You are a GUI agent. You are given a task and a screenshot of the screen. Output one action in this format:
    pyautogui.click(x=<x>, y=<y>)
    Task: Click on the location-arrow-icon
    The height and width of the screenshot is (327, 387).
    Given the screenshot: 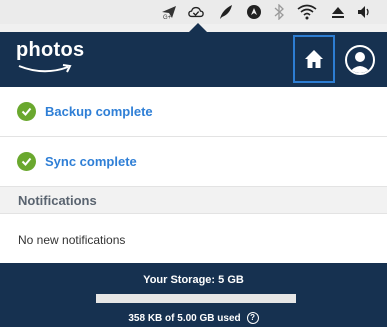 What is the action you would take?
    pyautogui.click(x=254, y=12)
    